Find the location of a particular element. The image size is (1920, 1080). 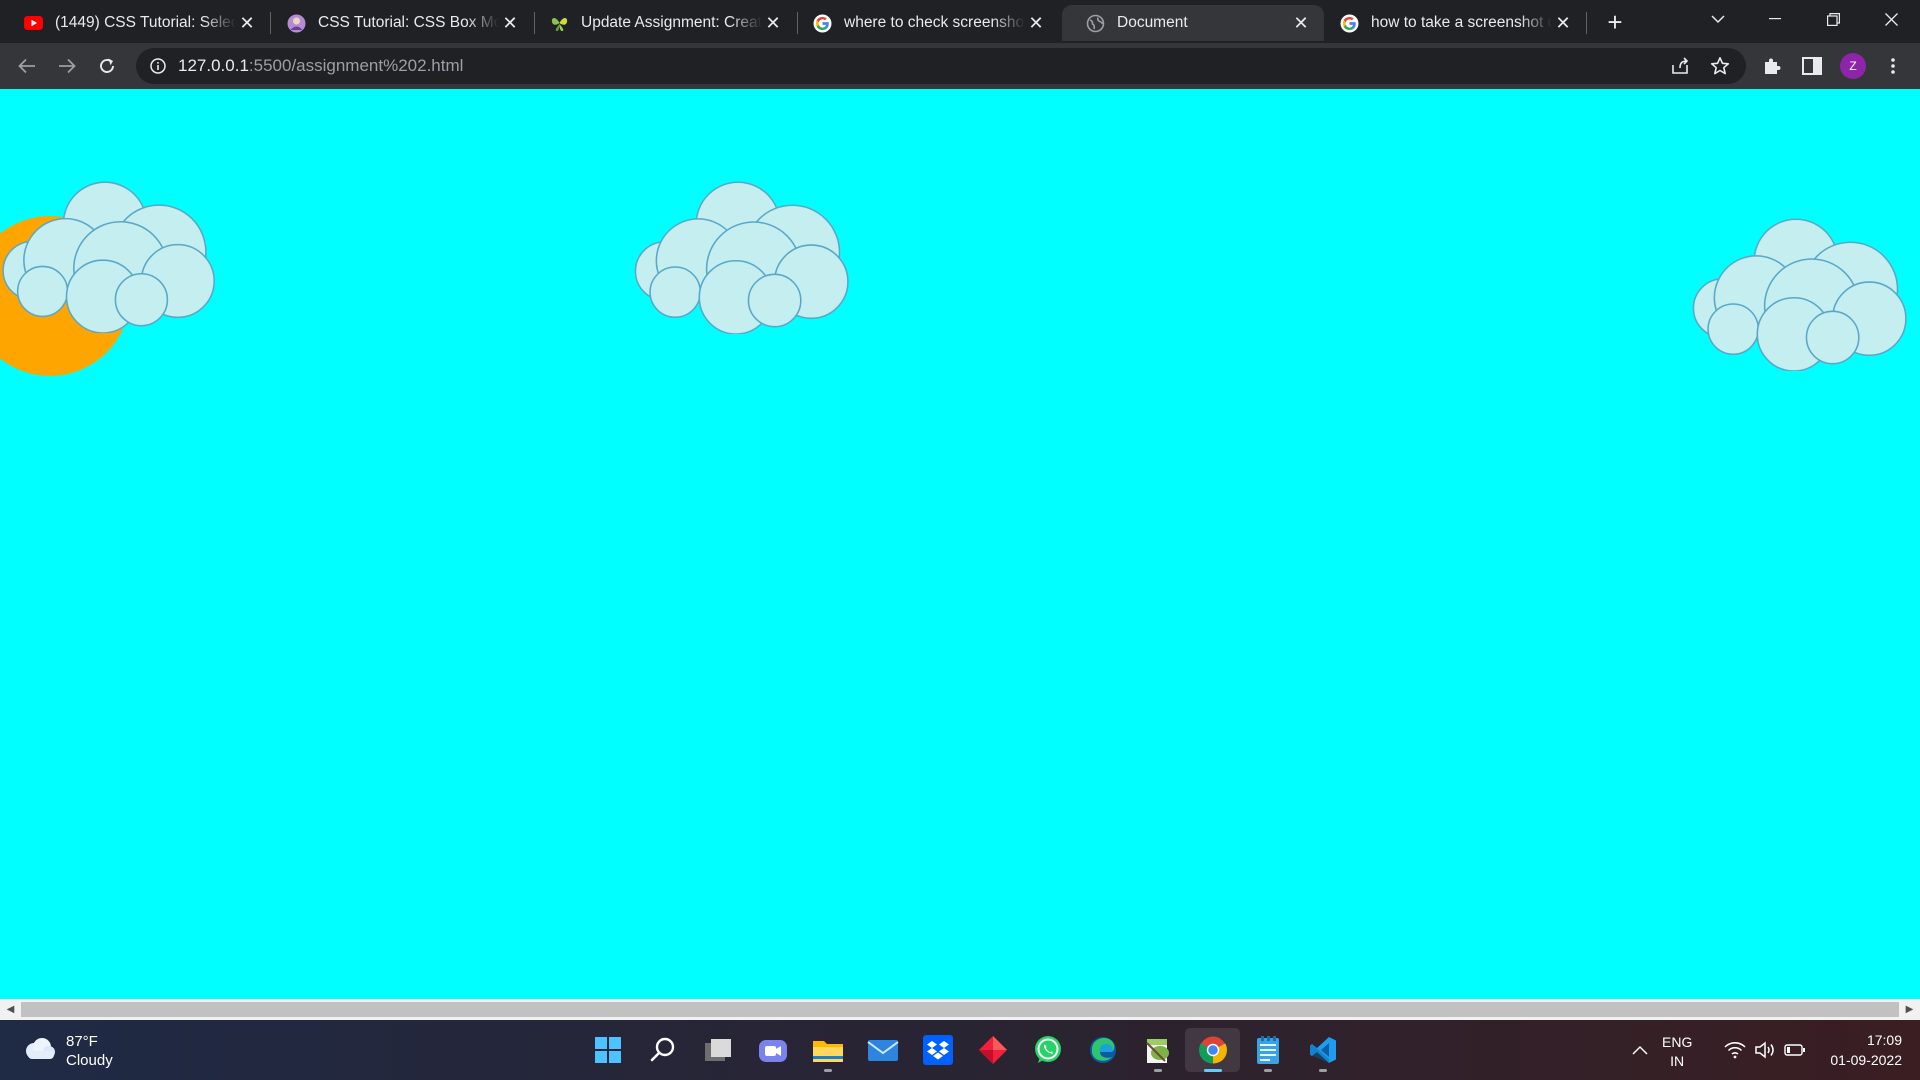

search-icon is located at coordinates (662, 1049).